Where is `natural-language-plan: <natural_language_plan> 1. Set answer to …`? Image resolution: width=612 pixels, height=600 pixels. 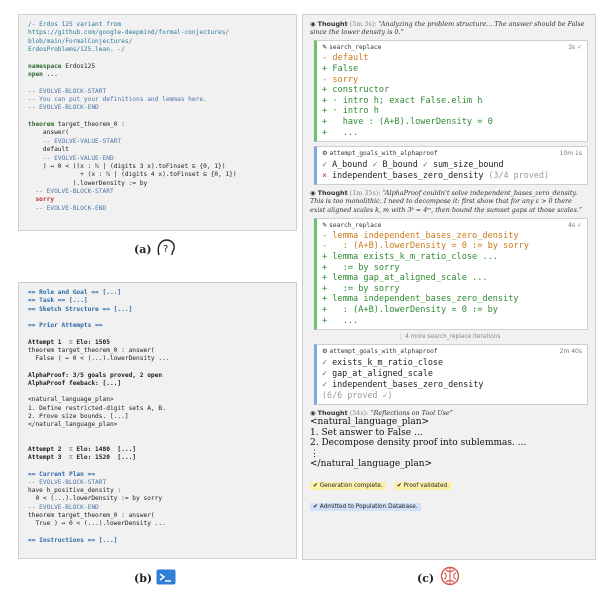 natural-language-plan: <natural_language_plan> 1. Set answer to … is located at coordinates (449, 443).